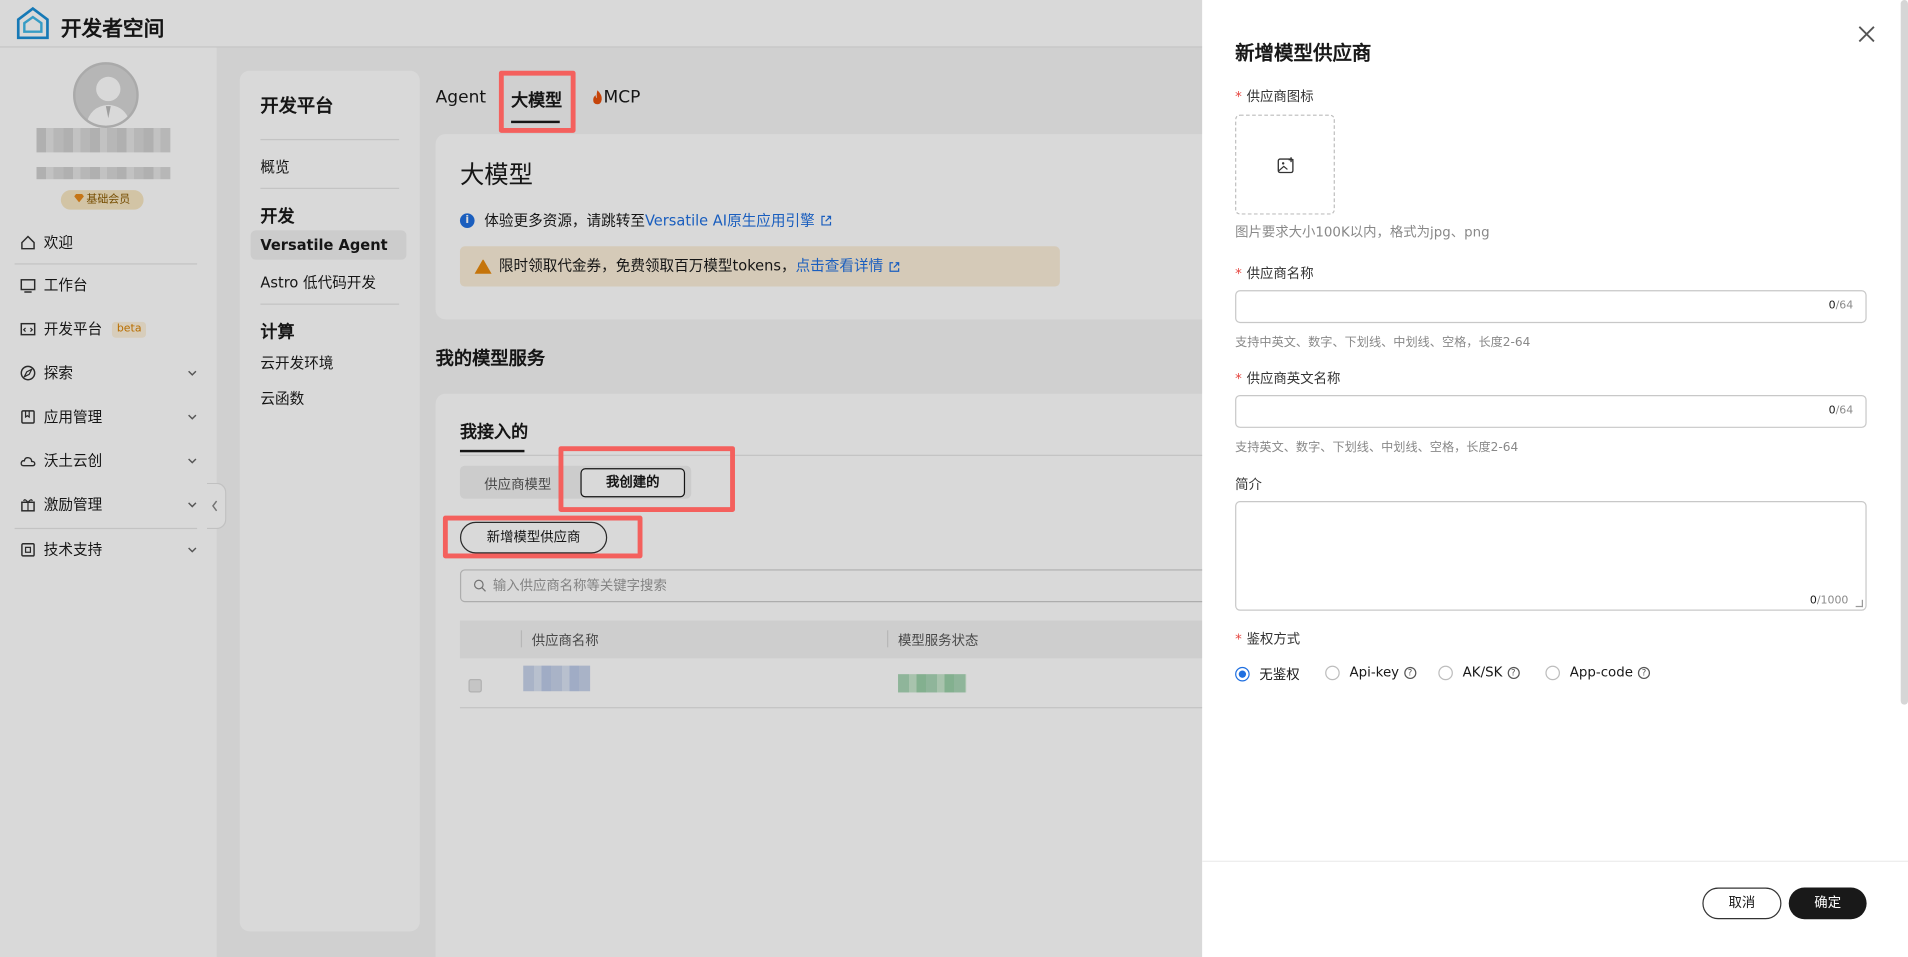 The image size is (1908, 957). I want to click on vendor-en-name-hint: 支持英文、数字、下划线、中划线、空格，长度2-64, so click(1377, 448).